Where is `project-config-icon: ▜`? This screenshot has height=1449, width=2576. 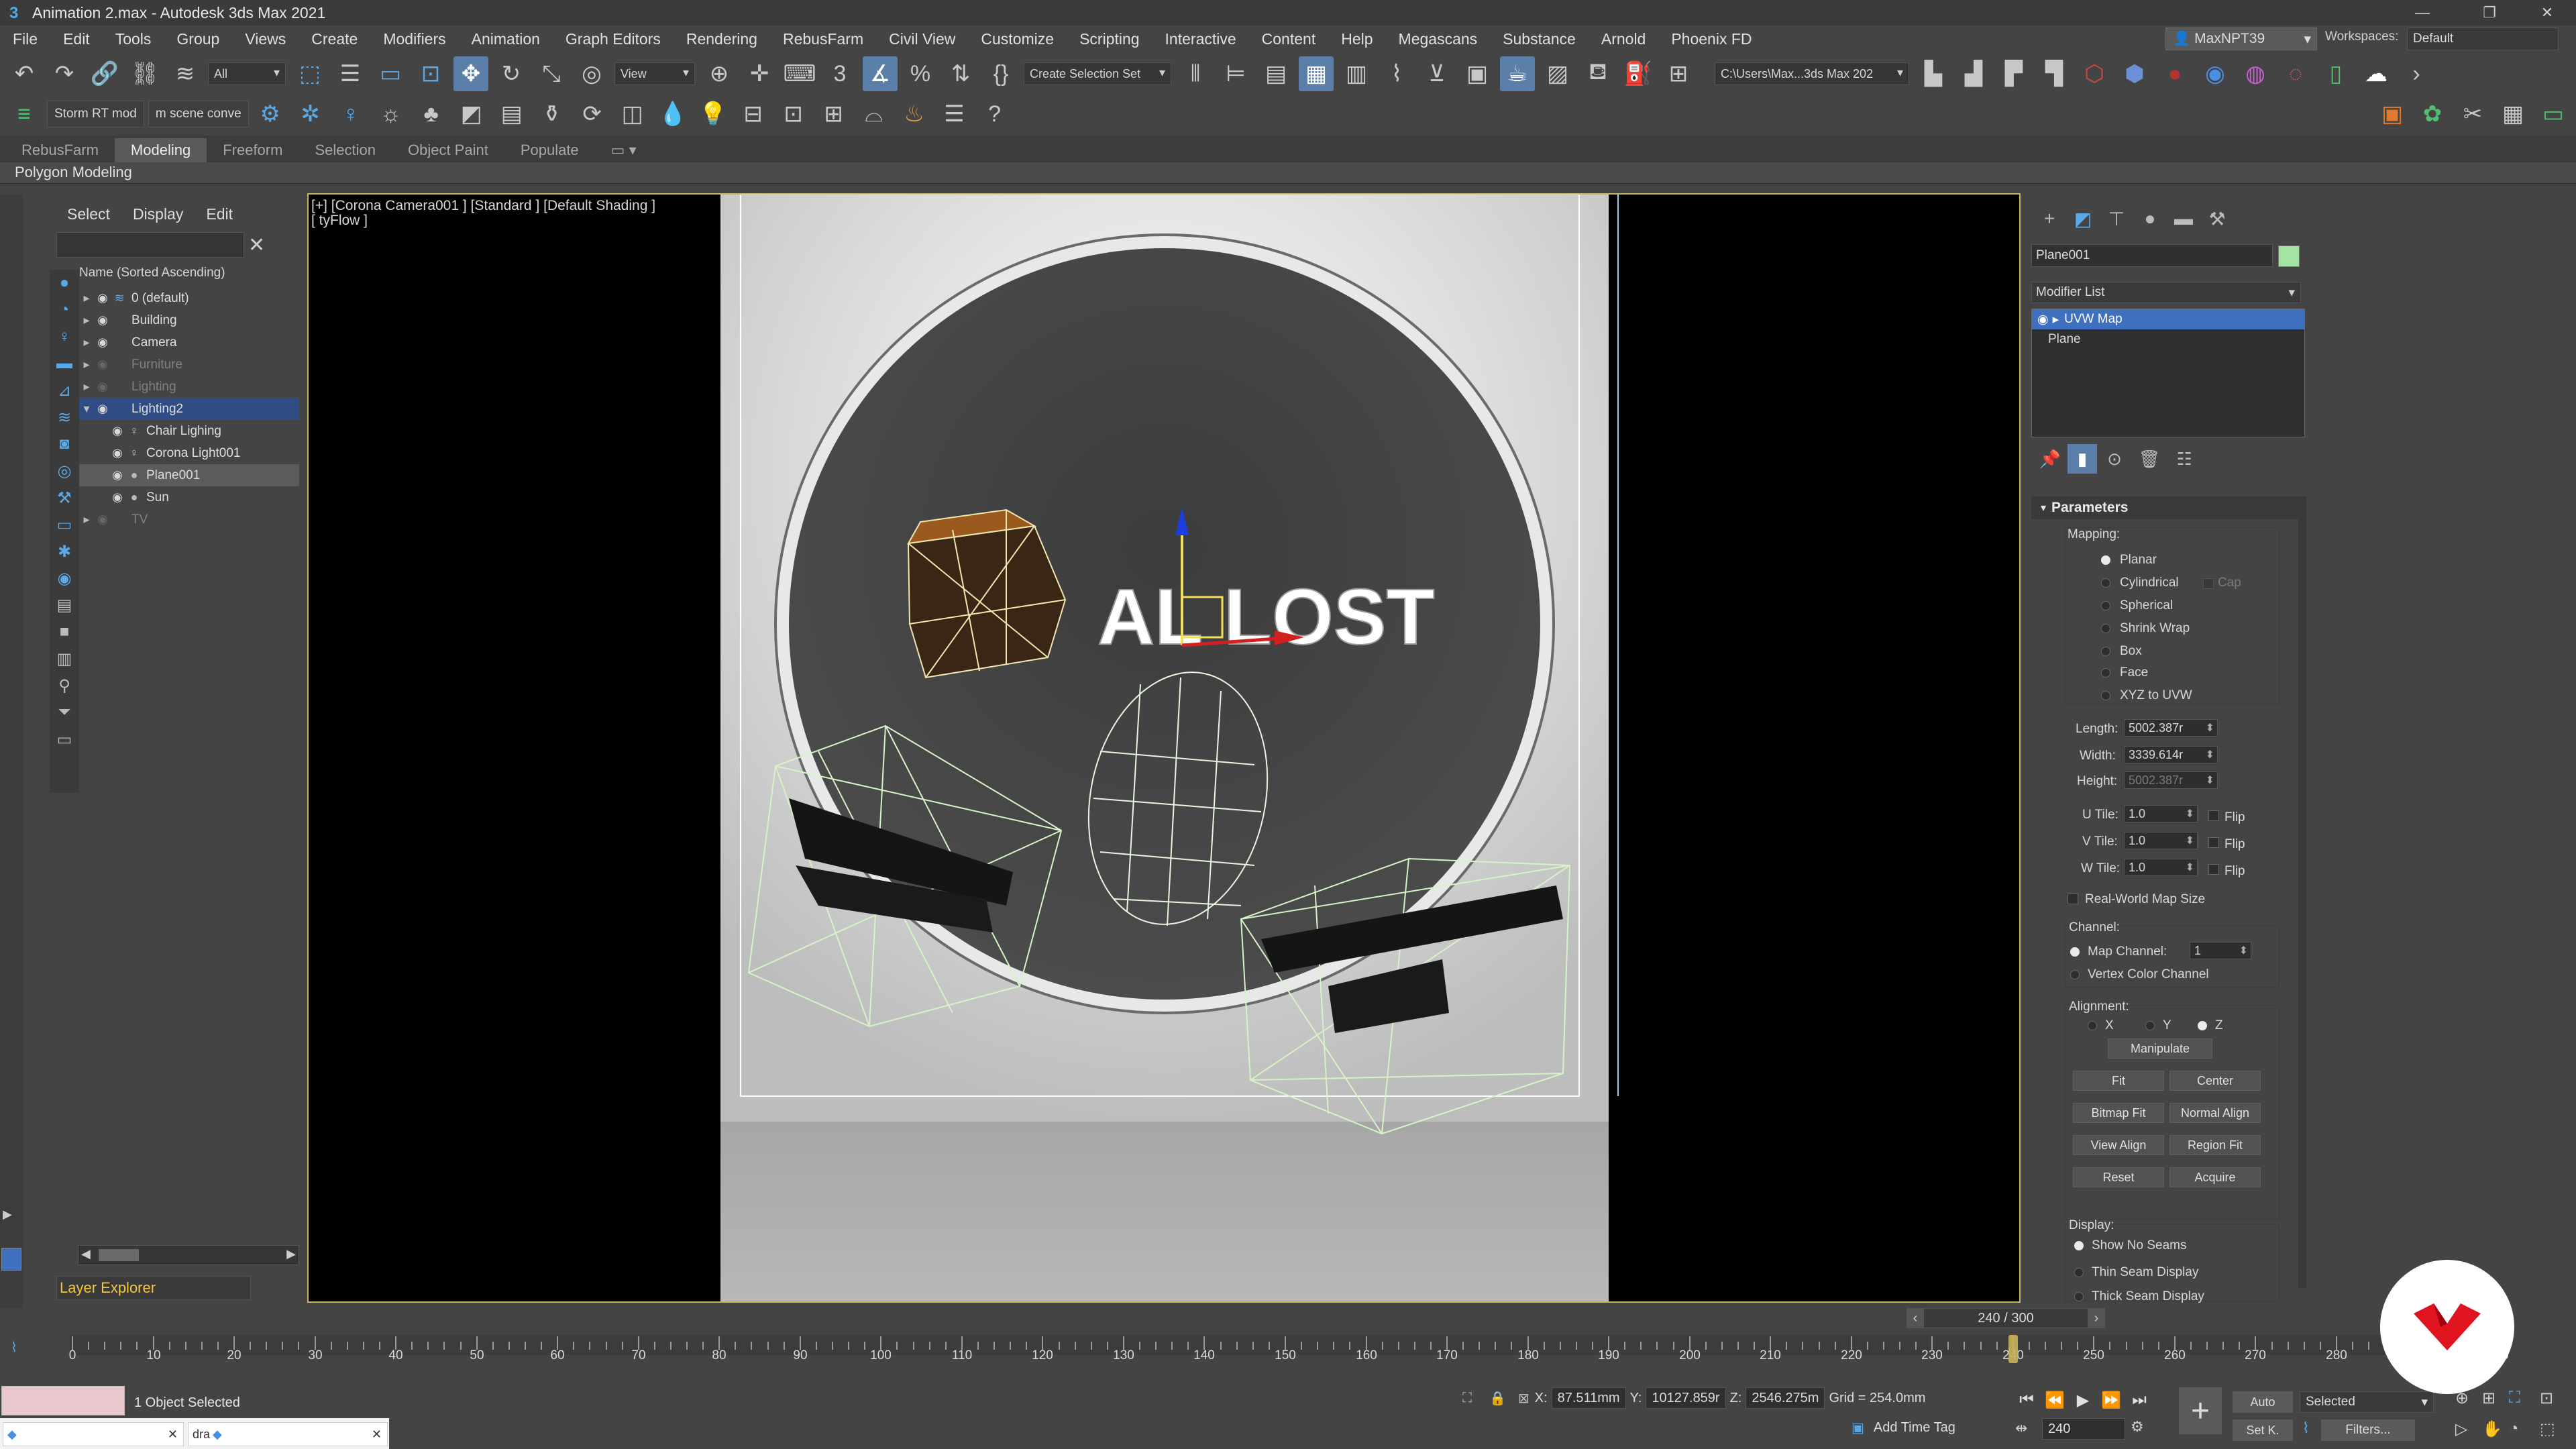 project-config-icon: ▜ is located at coordinates (2054, 73).